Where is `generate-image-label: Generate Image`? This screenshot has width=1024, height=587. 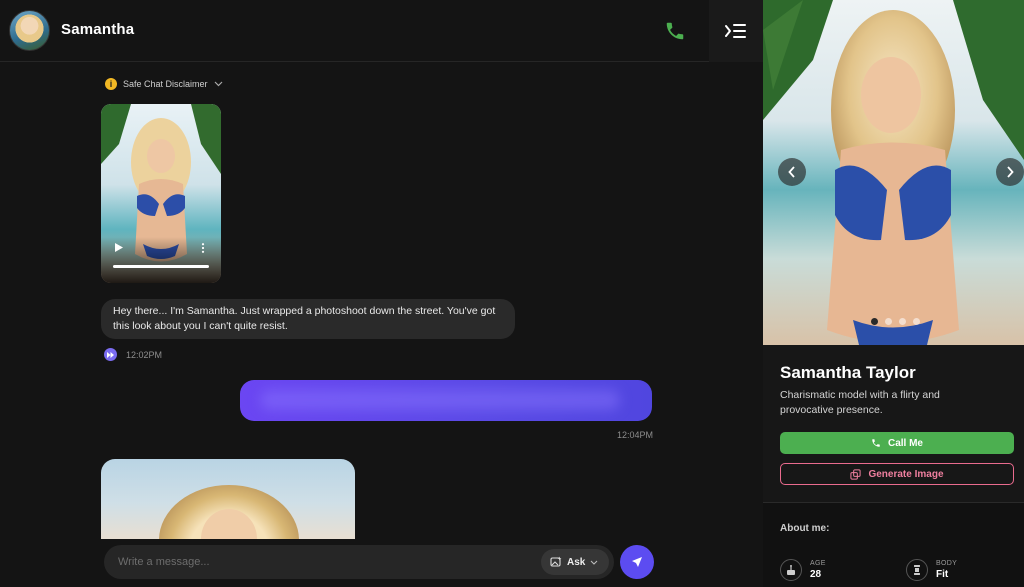 generate-image-label: Generate Image is located at coordinates (906, 474).